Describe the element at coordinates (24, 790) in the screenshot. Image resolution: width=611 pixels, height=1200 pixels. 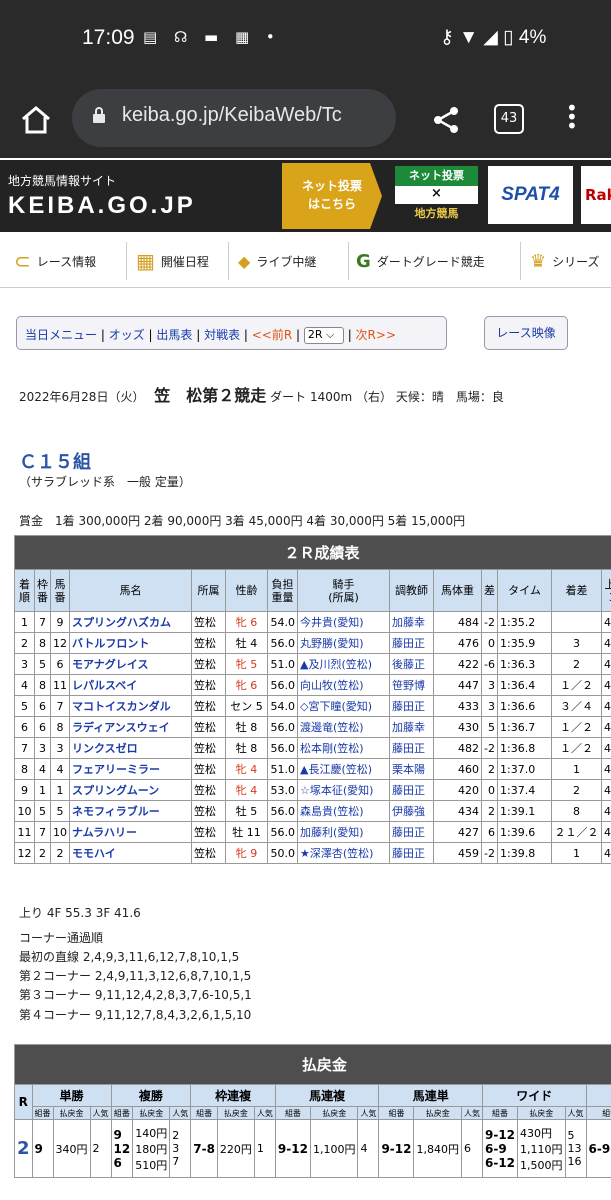
I see `result-cell: 9` at that location.